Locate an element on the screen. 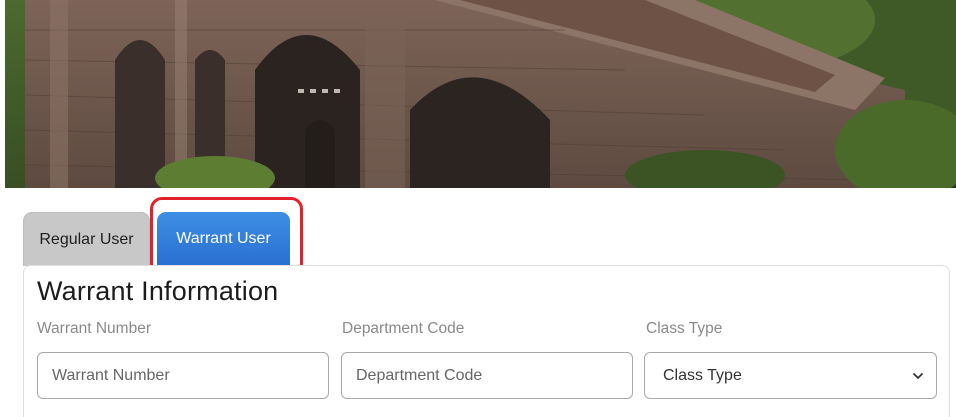  class-type-select: Class Type is located at coordinates (790, 375).